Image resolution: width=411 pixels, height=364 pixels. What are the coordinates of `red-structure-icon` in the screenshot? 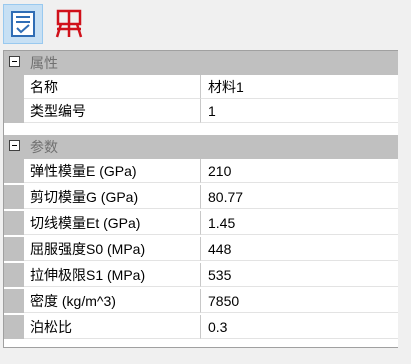 It's located at (69, 23).